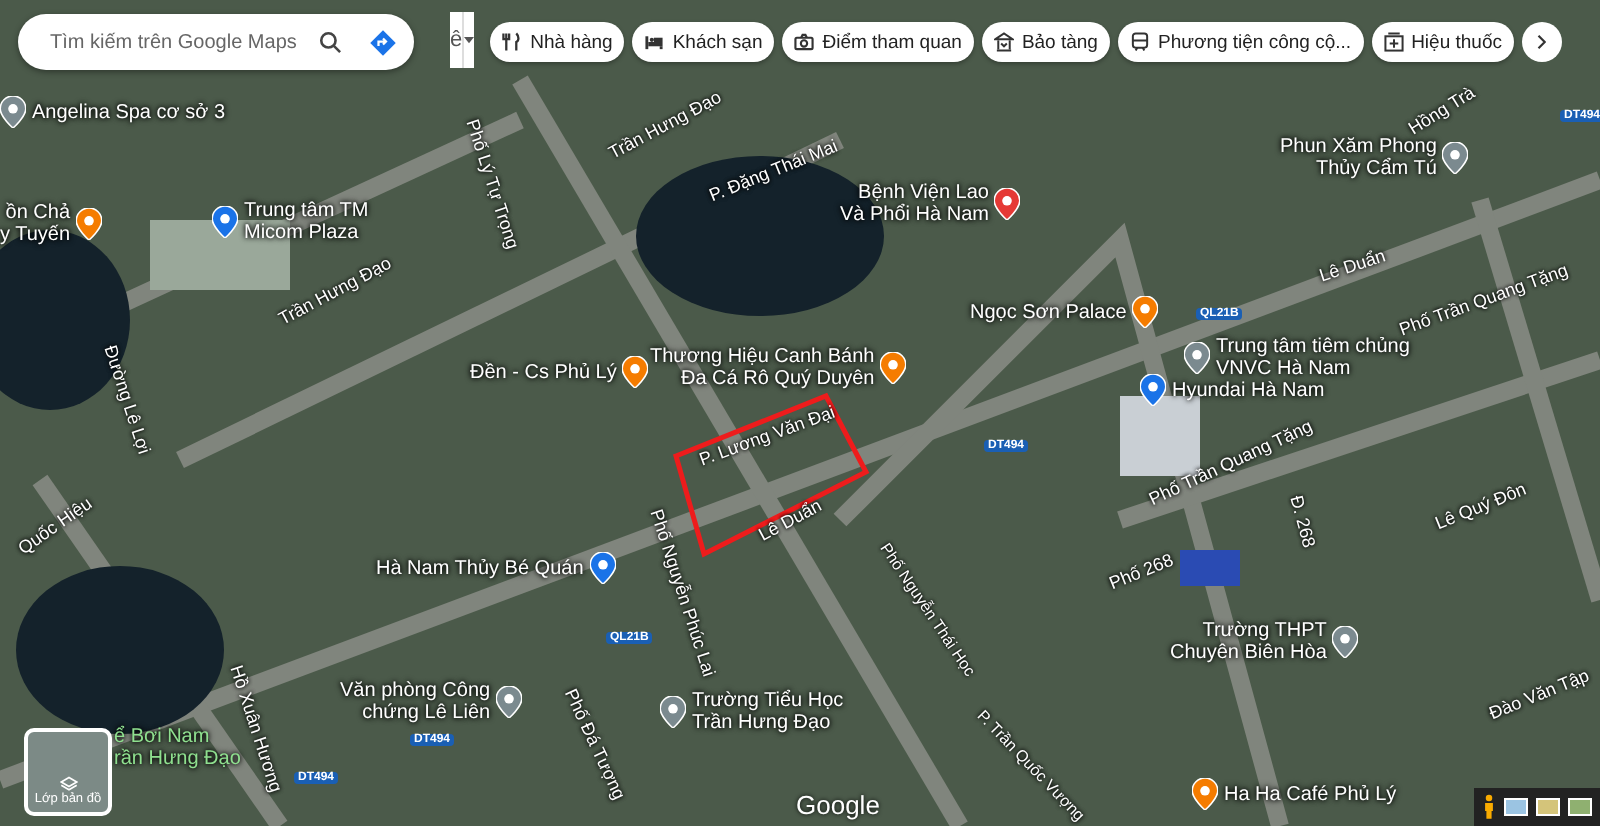 The height and width of the screenshot is (826, 1600). I want to click on search-bar: Tìm kiếm trên Google Maps, so click(216, 42).